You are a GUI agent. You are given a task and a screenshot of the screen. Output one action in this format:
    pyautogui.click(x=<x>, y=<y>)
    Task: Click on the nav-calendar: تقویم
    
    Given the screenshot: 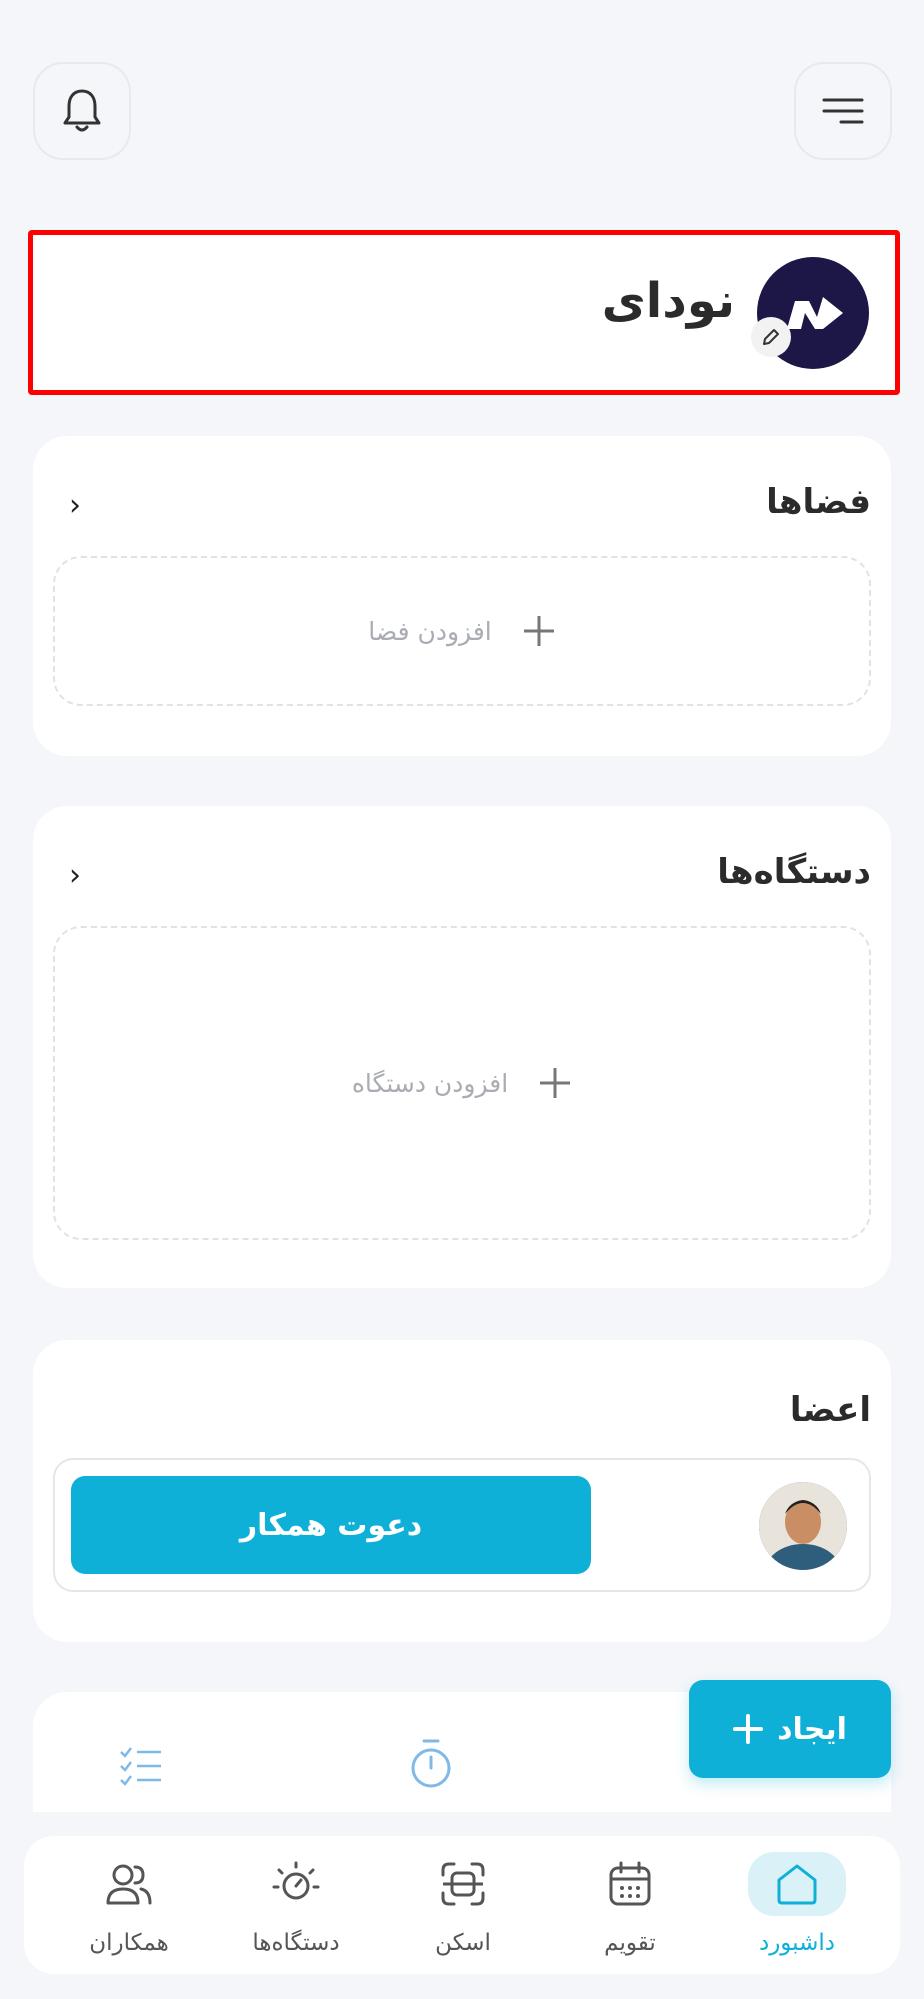 What is the action you would take?
    pyautogui.click(x=630, y=1906)
    